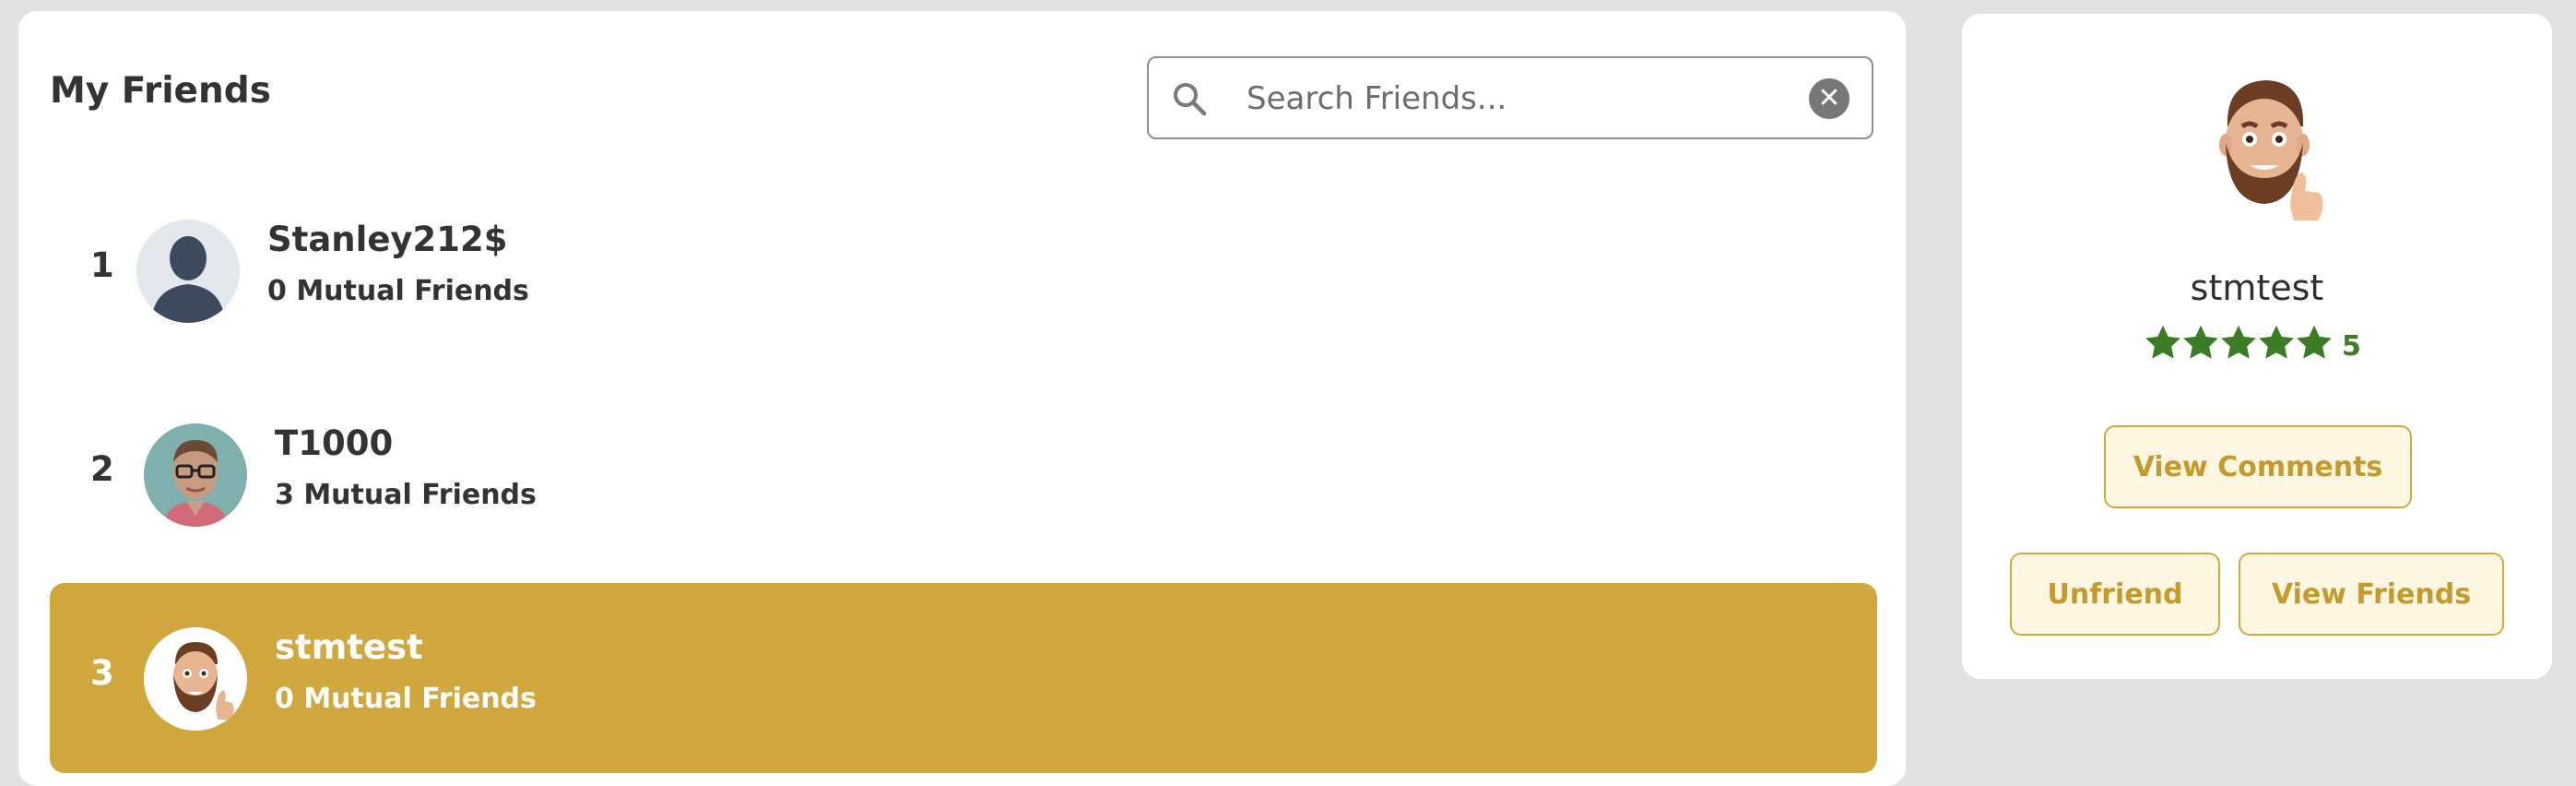  I want to click on profile-name: stmtest, so click(2257, 288).